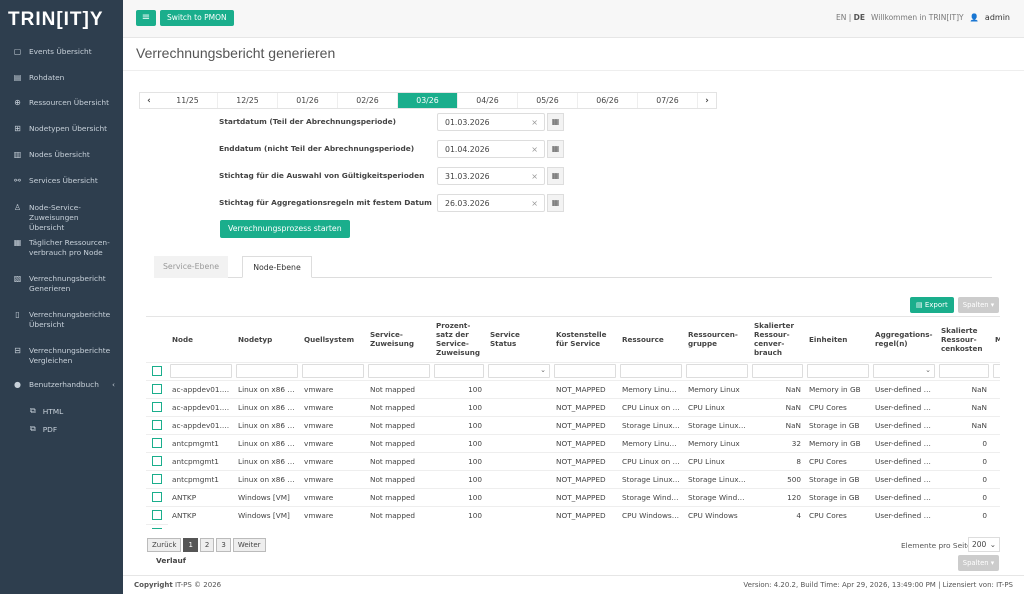 Image resolution: width=1024 pixels, height=594 pixels. I want to click on sidebar-item: ⊟ Verrechnungsberichte Vergleichen, so click(61, 356).